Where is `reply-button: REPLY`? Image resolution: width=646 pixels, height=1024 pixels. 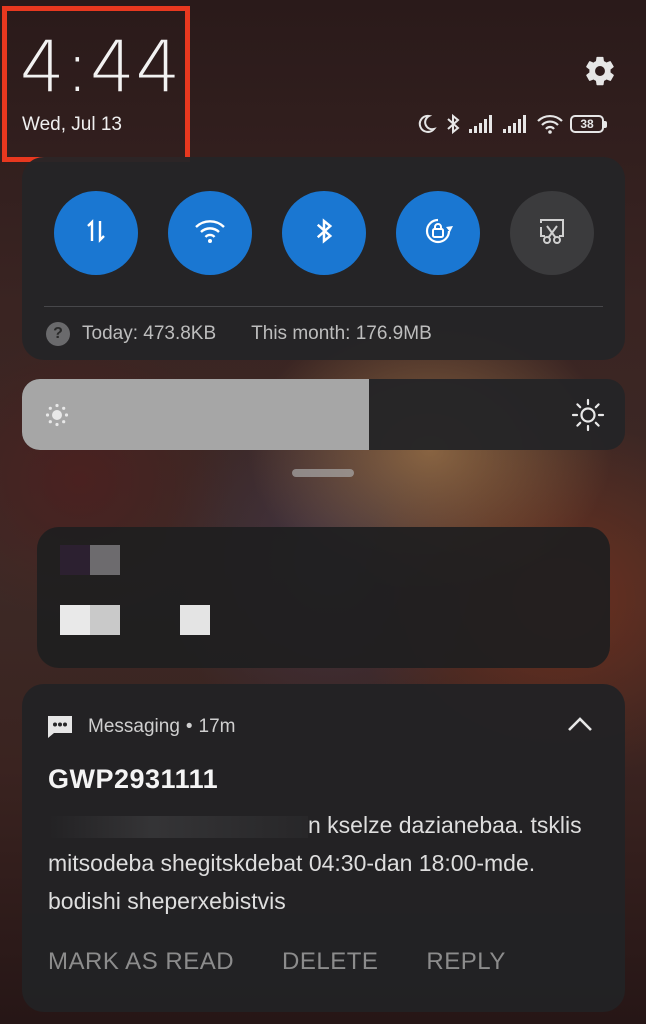
reply-button: REPLY is located at coordinates (465, 962).